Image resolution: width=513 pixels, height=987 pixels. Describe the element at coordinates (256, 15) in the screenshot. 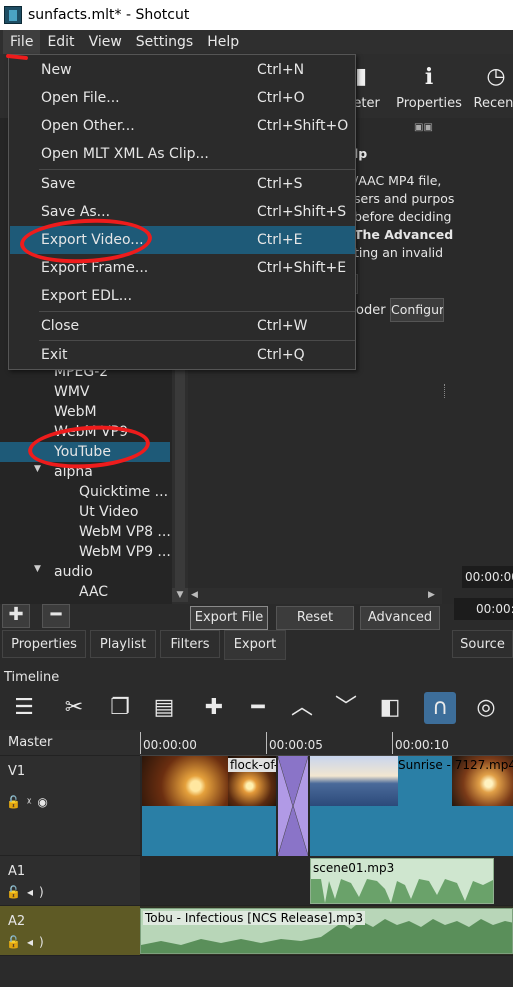

I see `title-bar: sunfacts.mlt* - Shotcut` at that location.